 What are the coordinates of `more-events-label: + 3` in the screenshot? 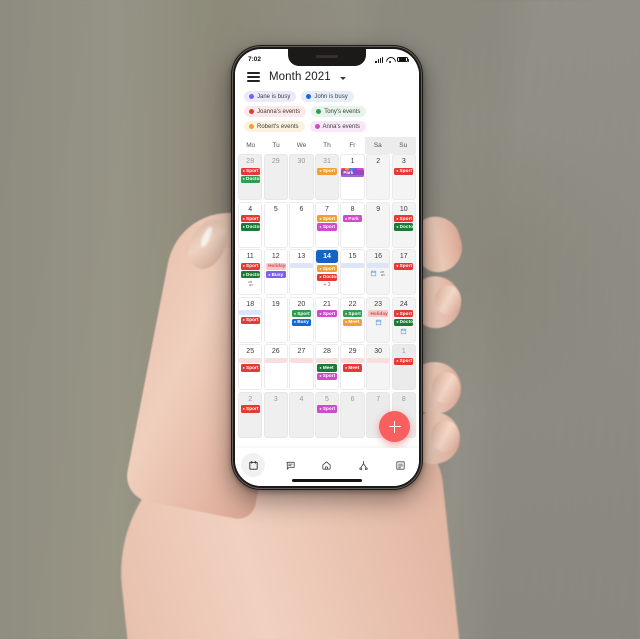 It's located at (326, 285).